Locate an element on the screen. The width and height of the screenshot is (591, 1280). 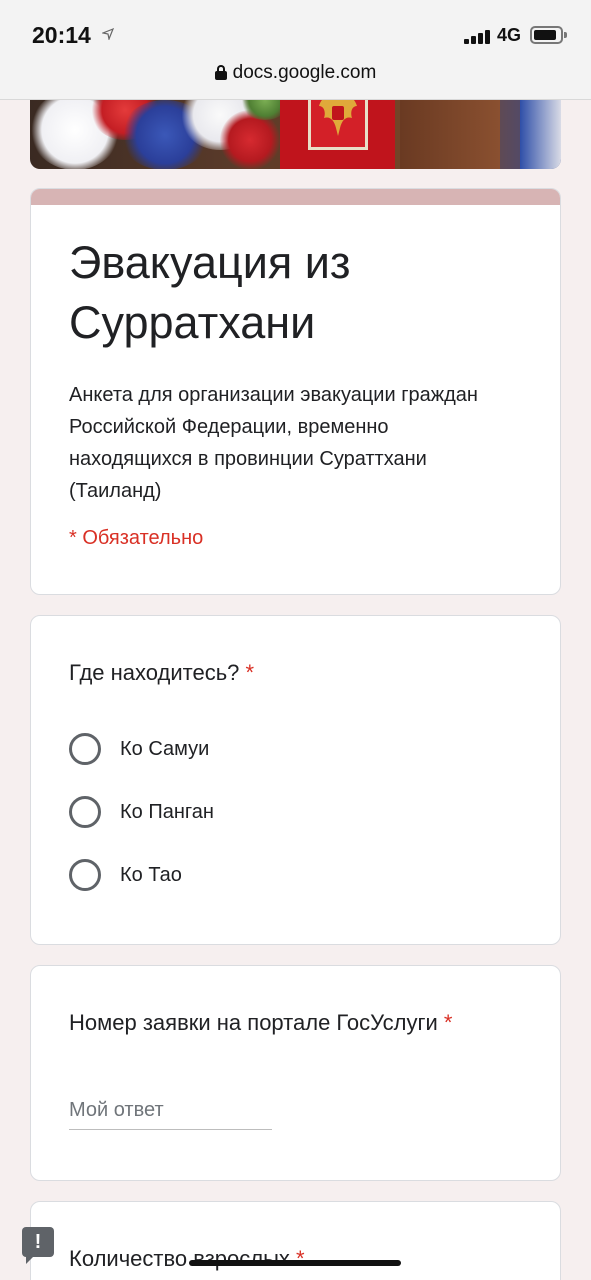
home-indicator is located at coordinates (295, 1263).